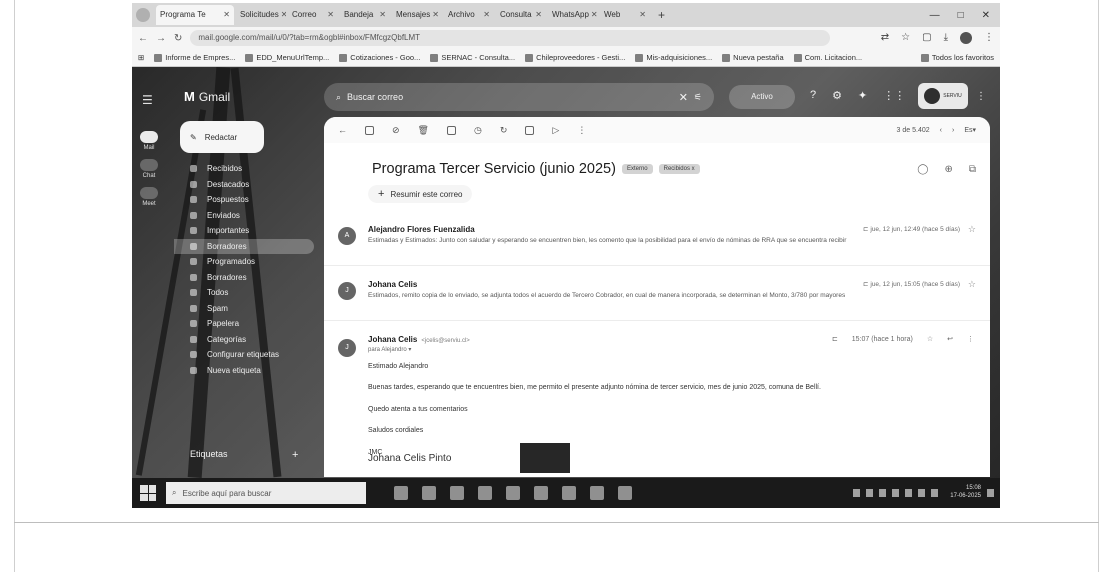 The height and width of the screenshot is (572, 1113). What do you see at coordinates (342, 130) in the screenshot?
I see `back-to-inbox-icon: ←` at bounding box center [342, 130].